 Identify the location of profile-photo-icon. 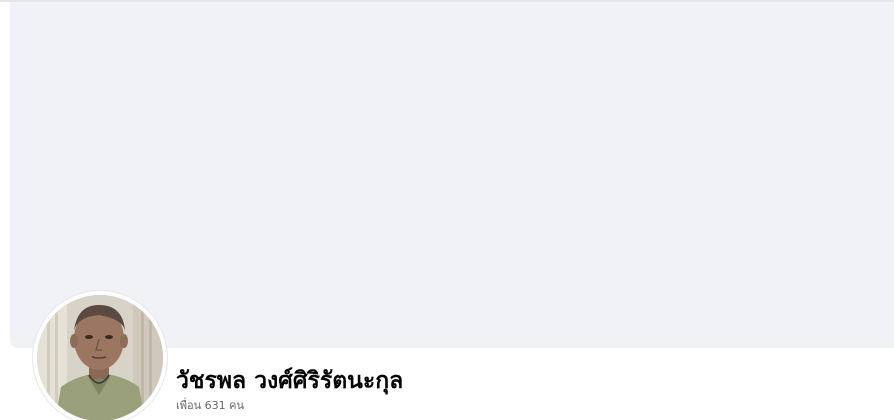
(100, 357).